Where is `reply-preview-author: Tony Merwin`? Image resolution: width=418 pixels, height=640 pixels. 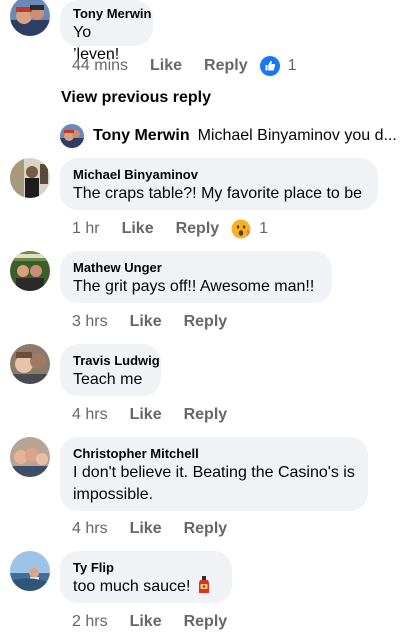
reply-preview-author: Tony Merwin is located at coordinates (141, 136).